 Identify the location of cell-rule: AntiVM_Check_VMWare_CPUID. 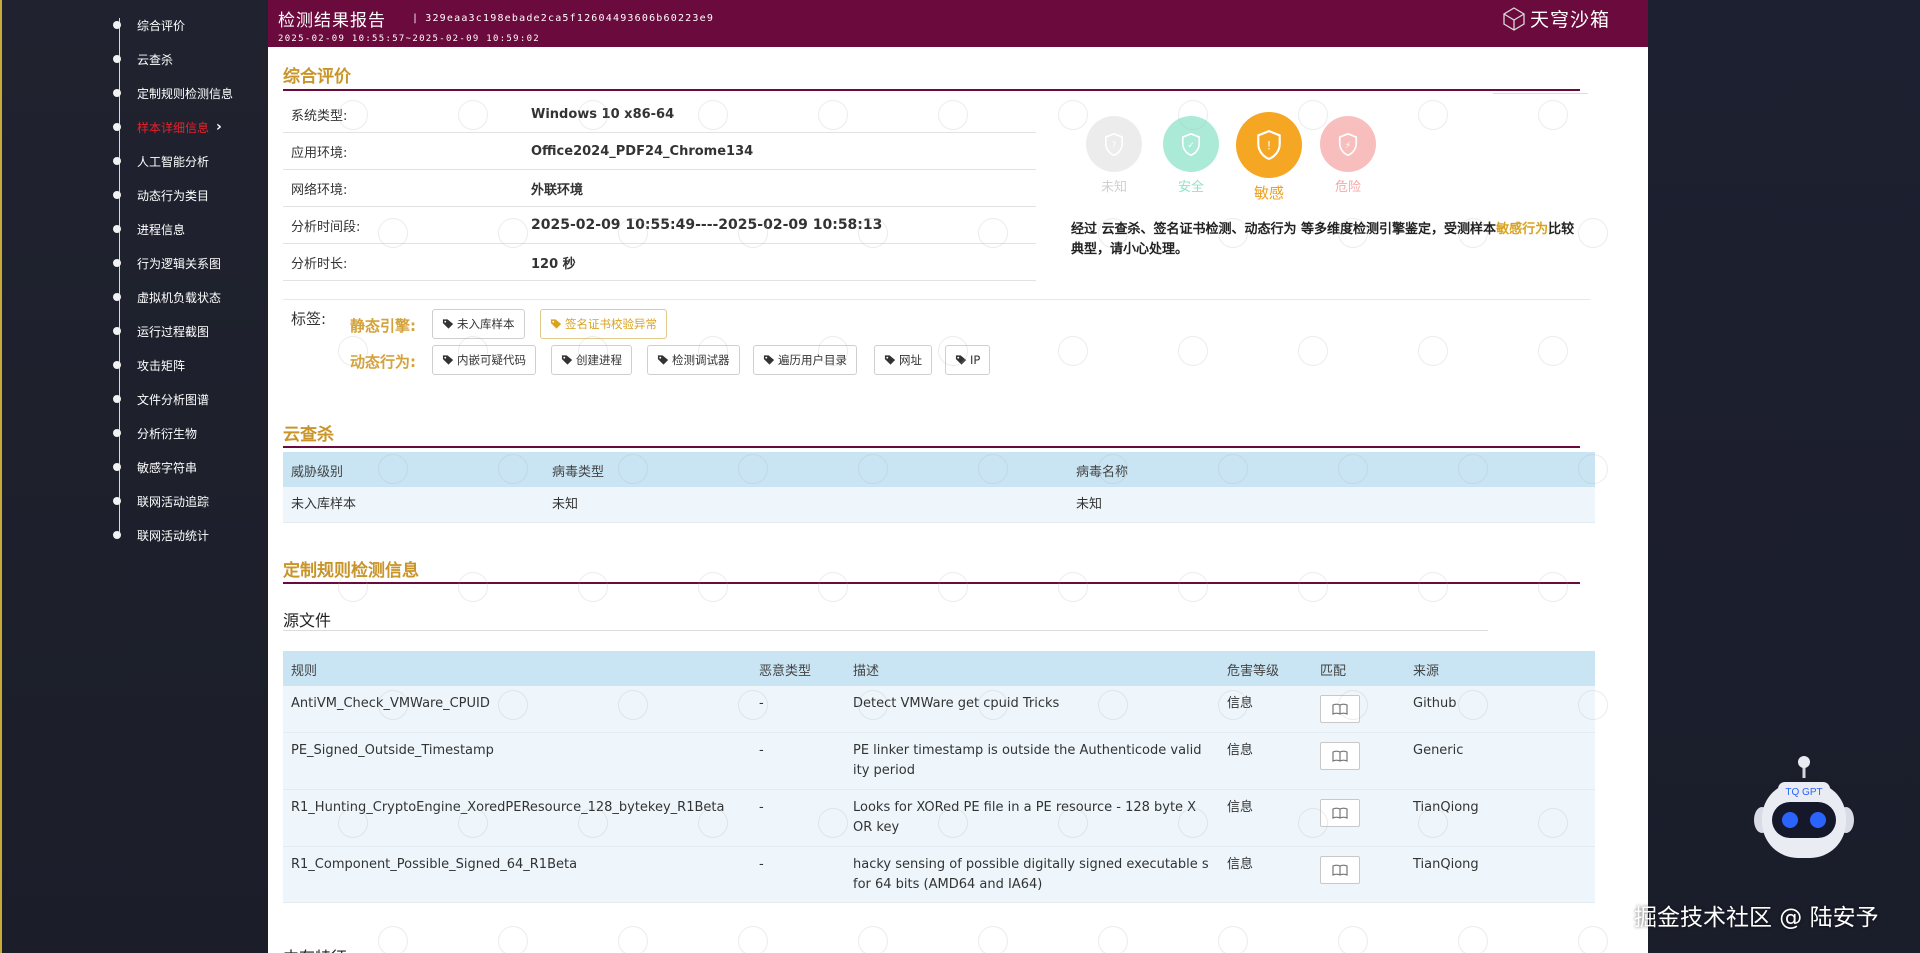
(390, 703).